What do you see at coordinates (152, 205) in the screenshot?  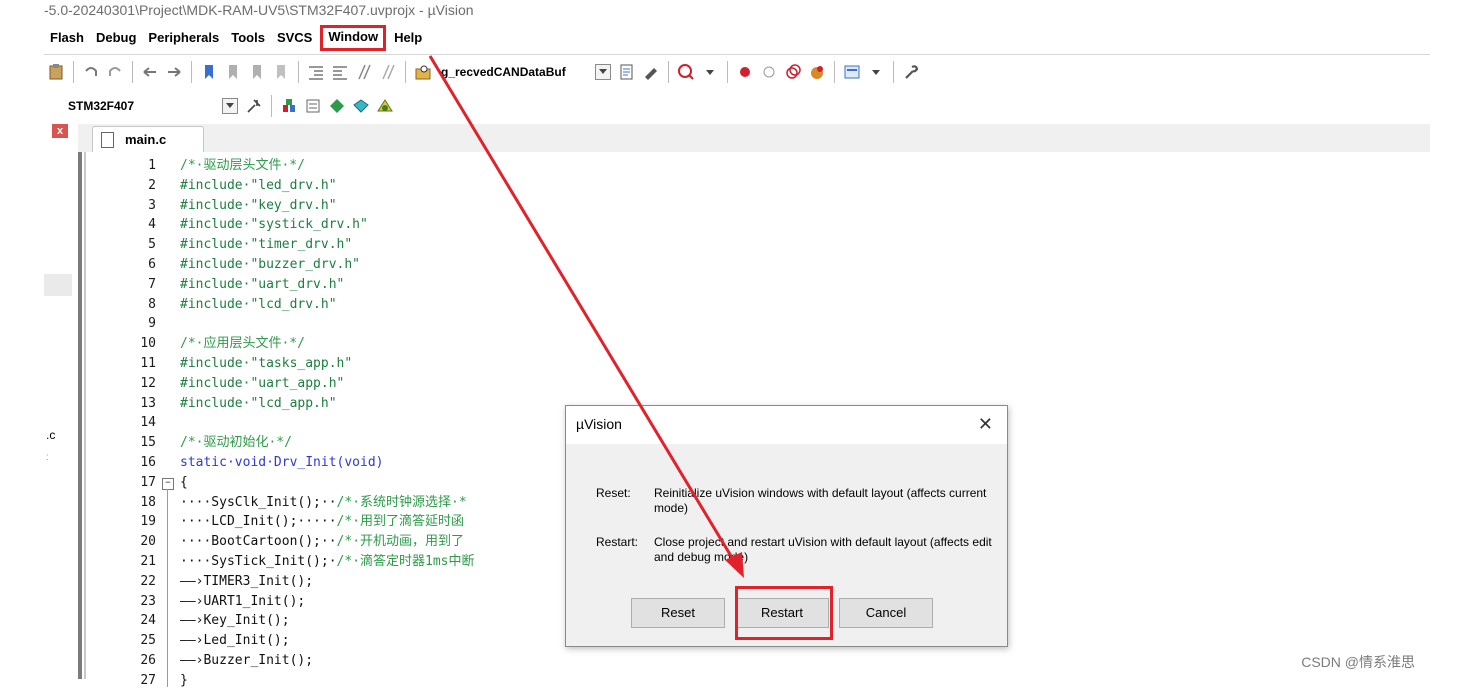 I see `line-number: 3` at bounding box center [152, 205].